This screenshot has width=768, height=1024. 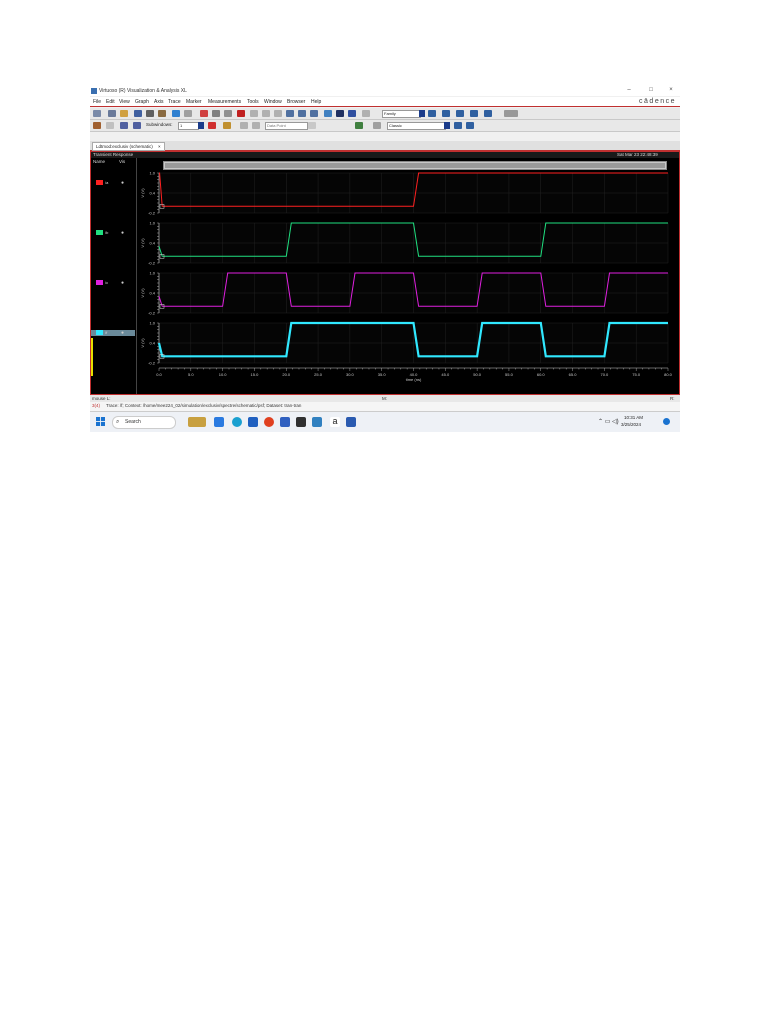 What do you see at coordinates (314, 113) in the screenshot?
I see `zoom-fit-icon` at bounding box center [314, 113].